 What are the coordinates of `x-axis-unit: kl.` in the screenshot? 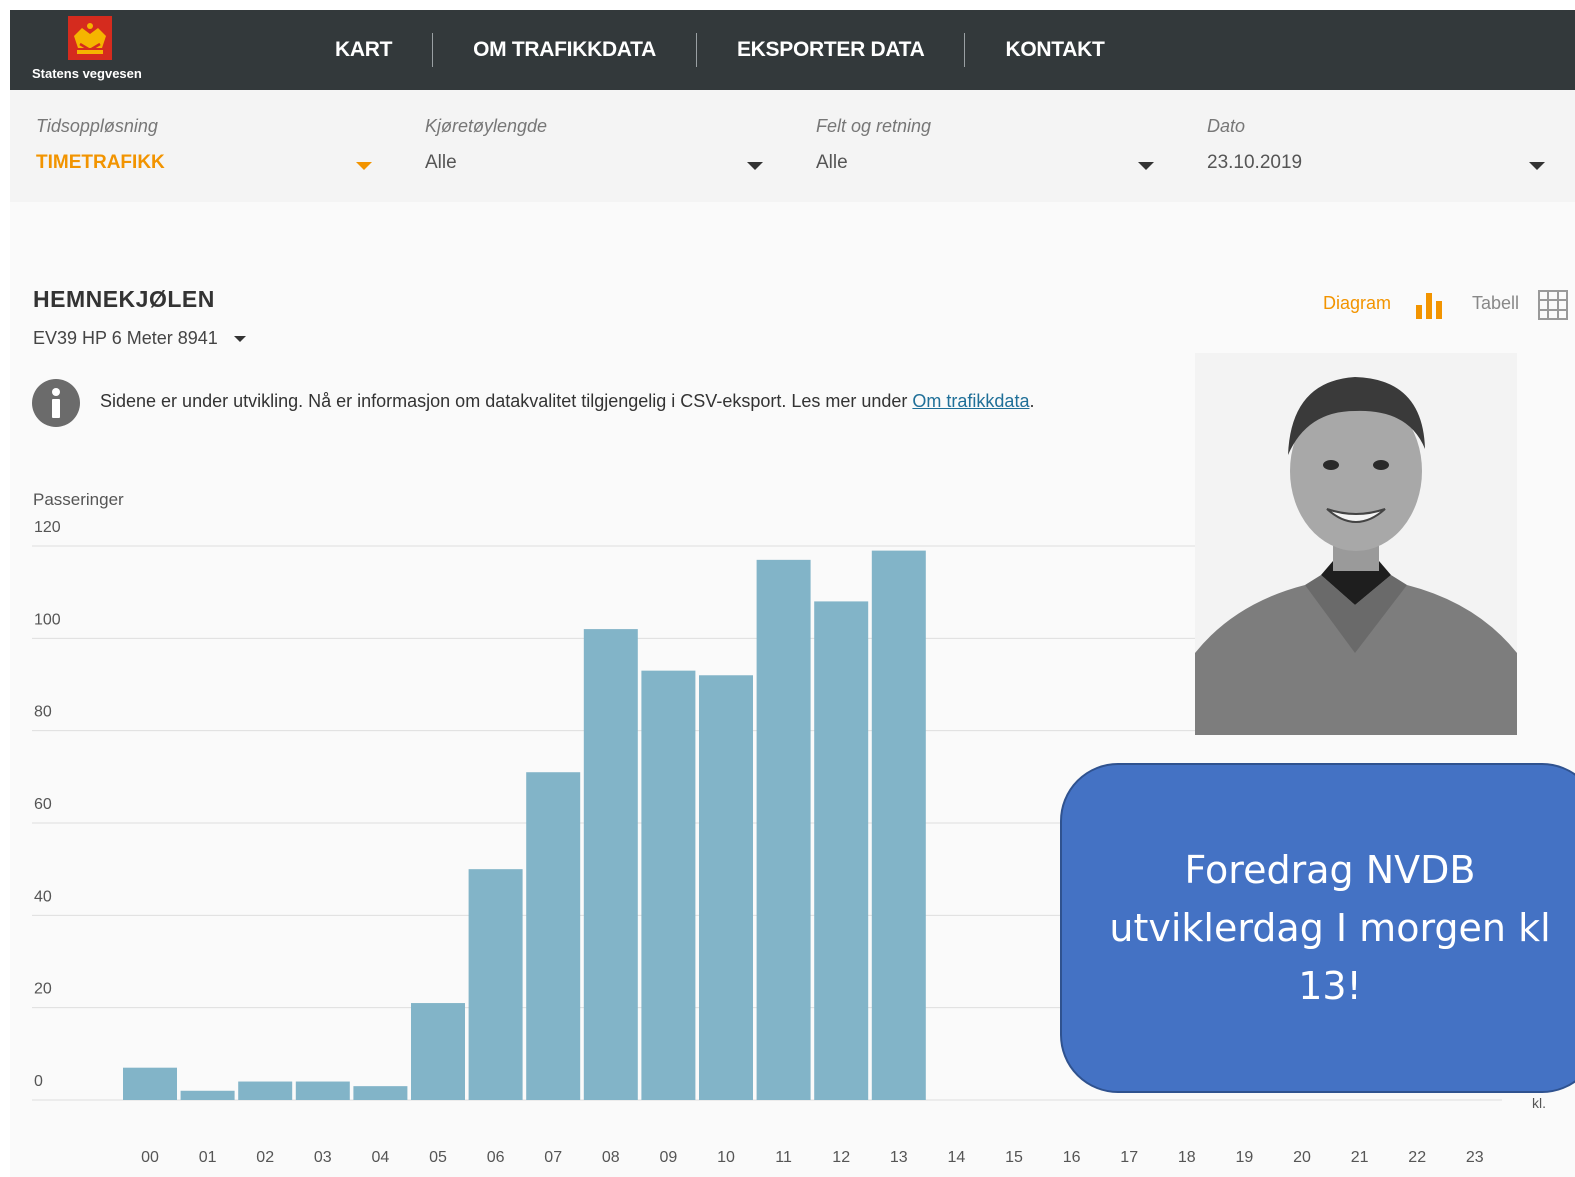 It's located at (1539, 1103).